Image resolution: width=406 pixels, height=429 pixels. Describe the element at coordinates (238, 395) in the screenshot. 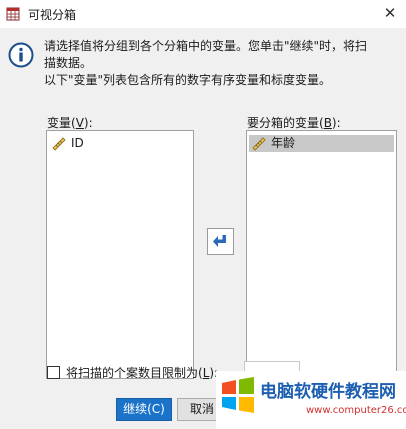

I see `windows-logo` at that location.